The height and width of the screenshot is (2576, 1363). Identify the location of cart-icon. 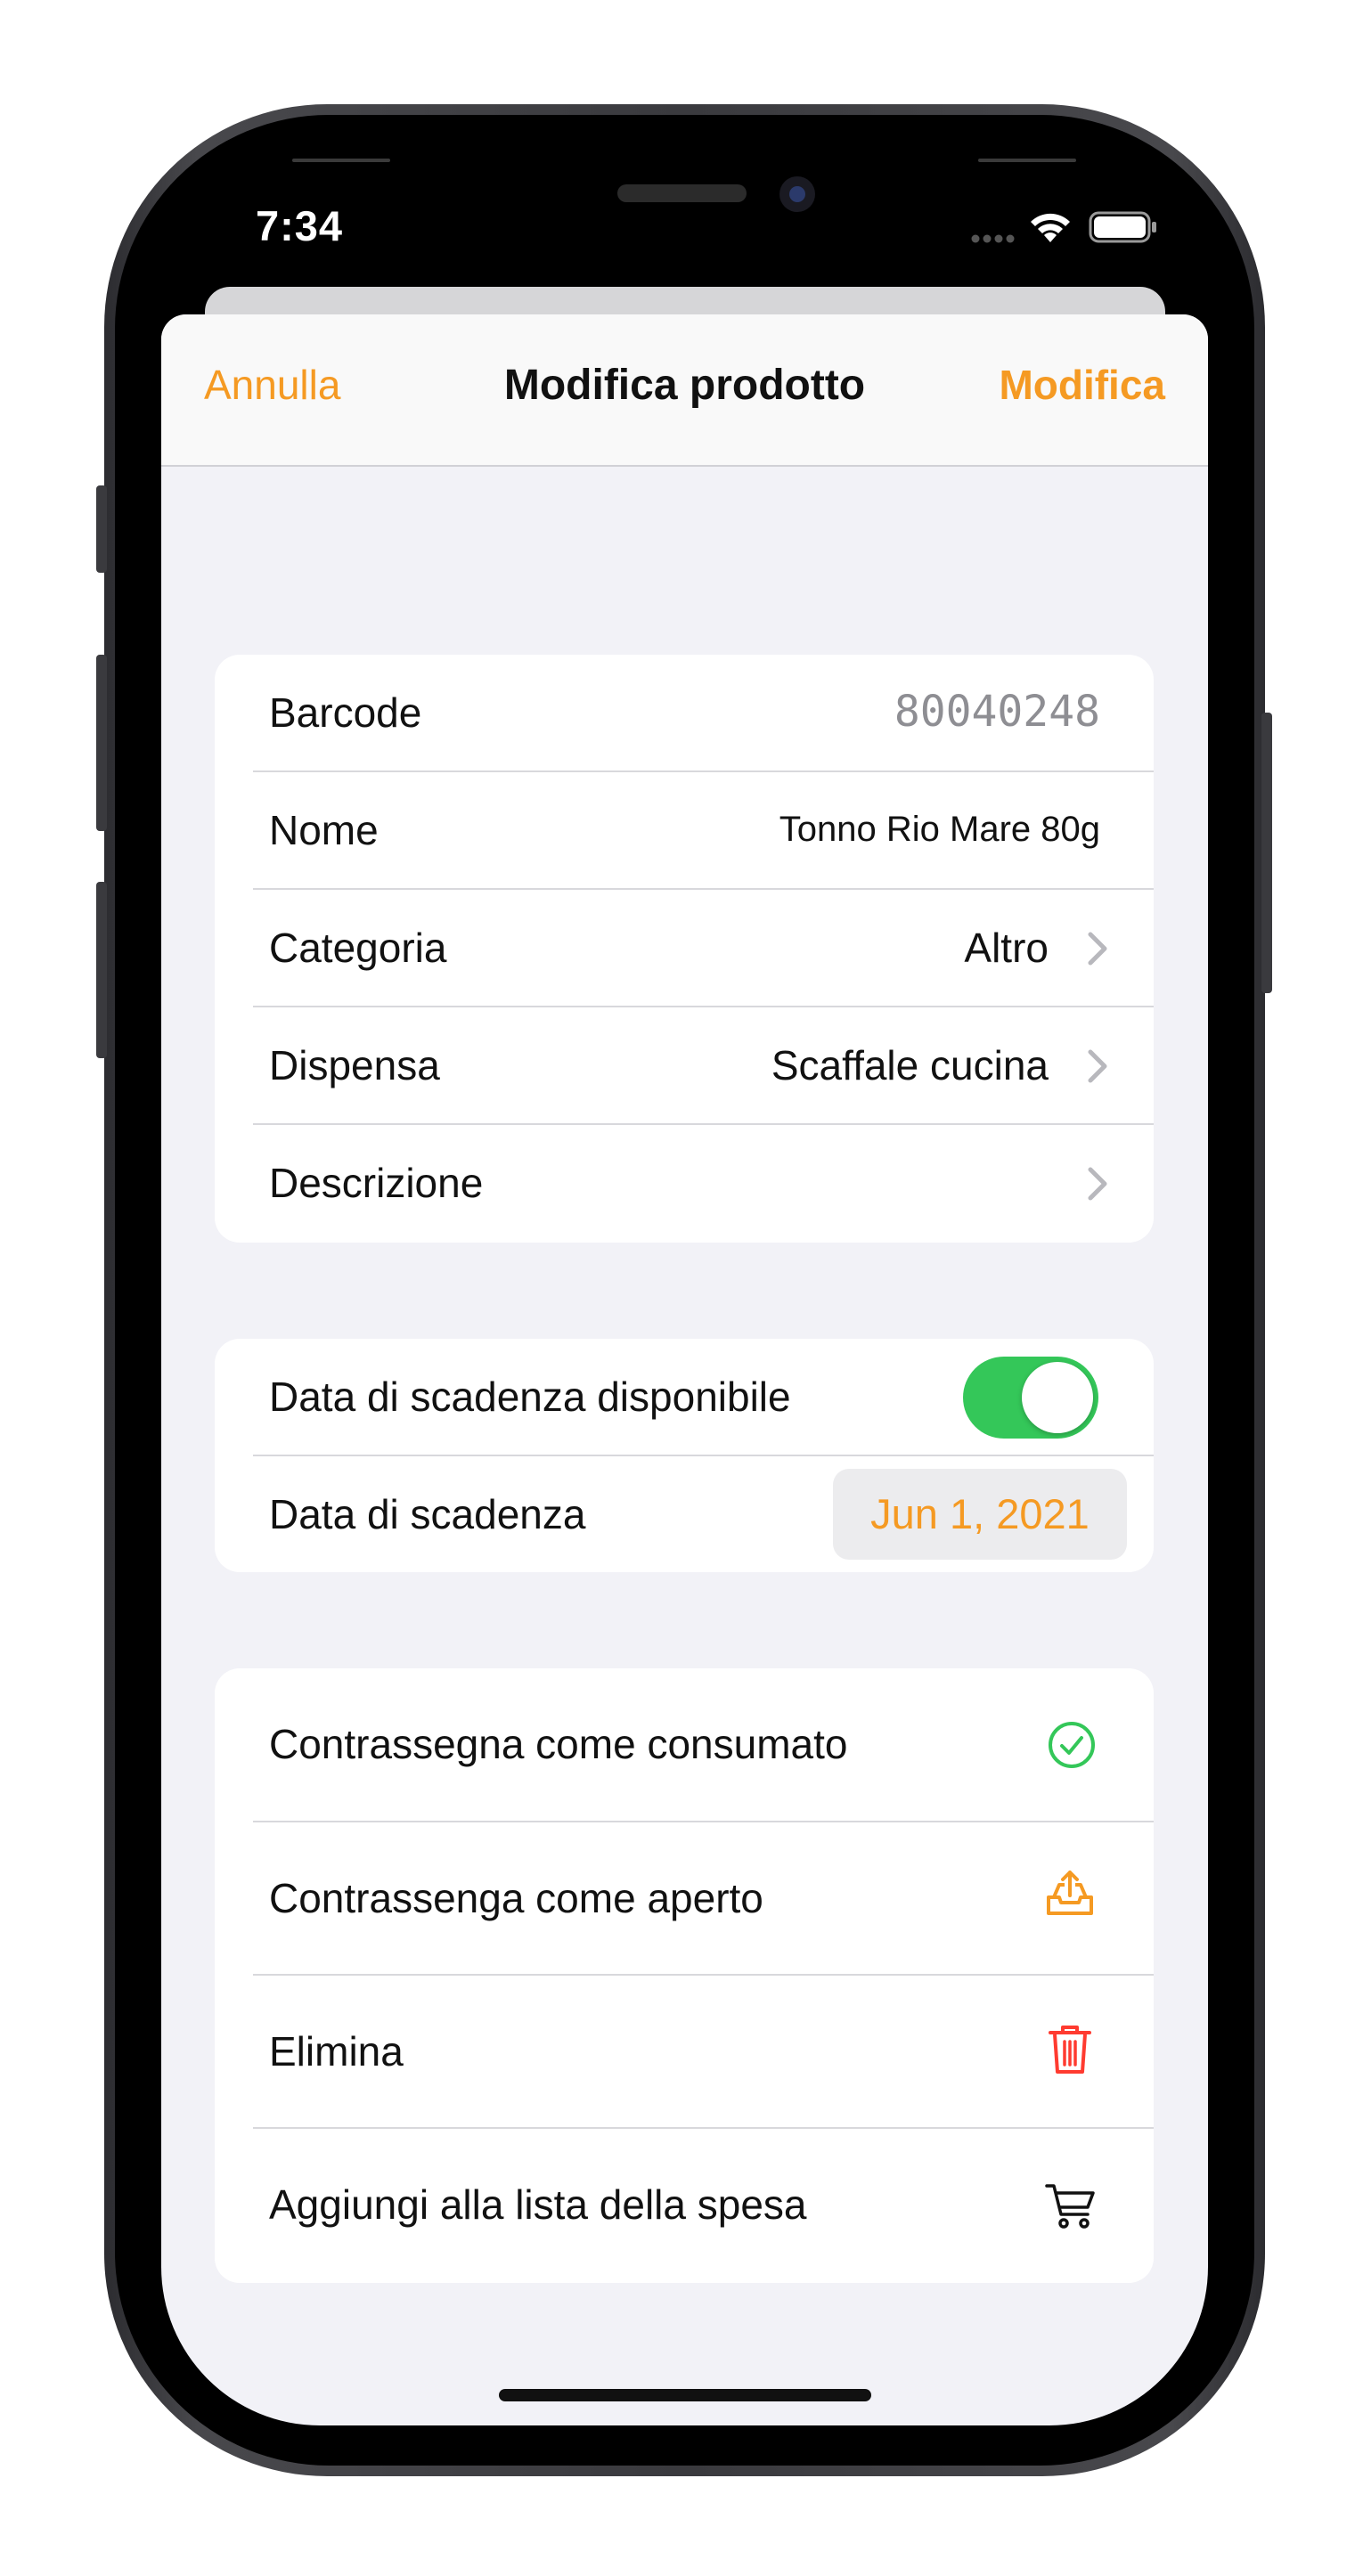
(1070, 2207).